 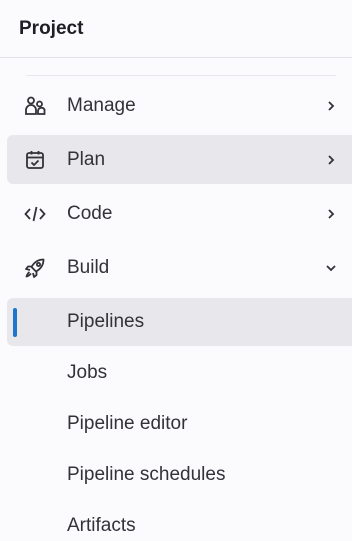 I want to click on calendar-check-icon, so click(x=35, y=160).